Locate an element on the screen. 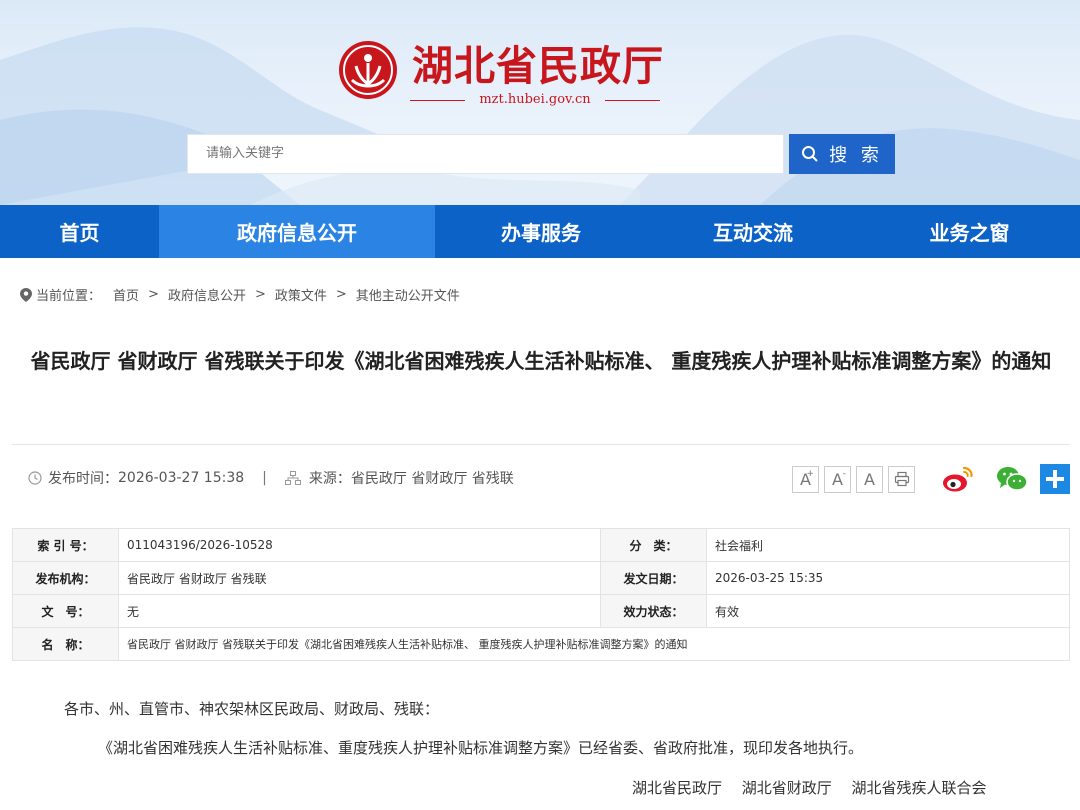 Image resolution: width=1080 pixels, height=810 pixels. nav-item-services: 办事服务 is located at coordinates (541, 231).